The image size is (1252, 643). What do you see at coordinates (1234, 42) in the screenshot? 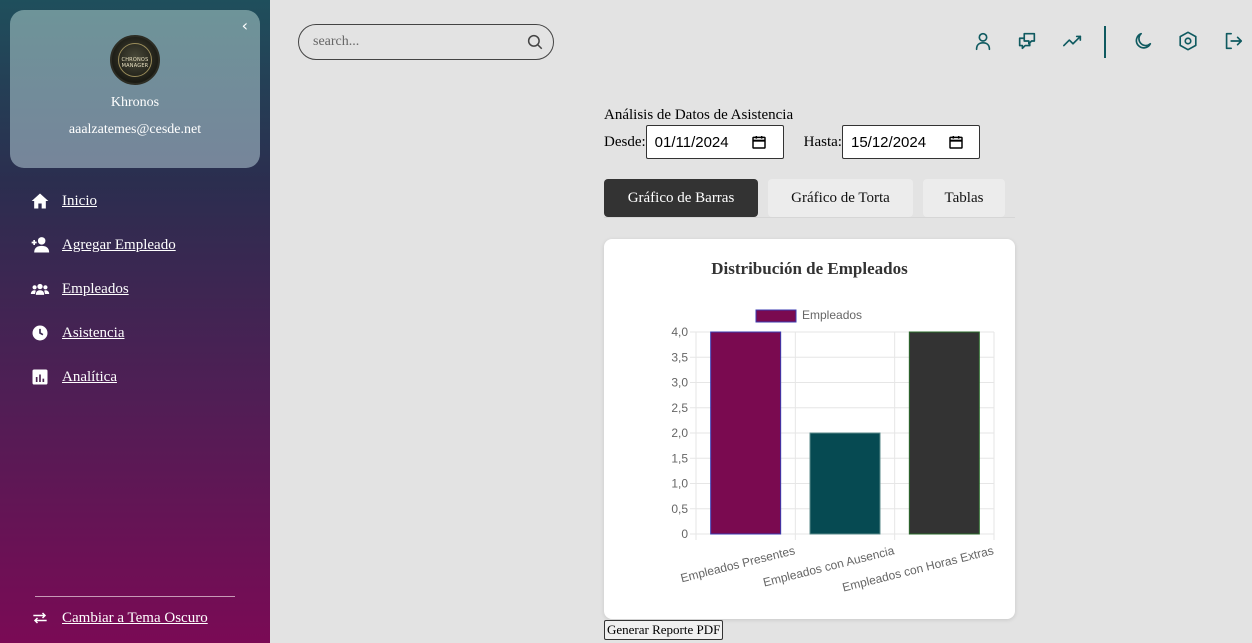
I see `logout-icon` at bounding box center [1234, 42].